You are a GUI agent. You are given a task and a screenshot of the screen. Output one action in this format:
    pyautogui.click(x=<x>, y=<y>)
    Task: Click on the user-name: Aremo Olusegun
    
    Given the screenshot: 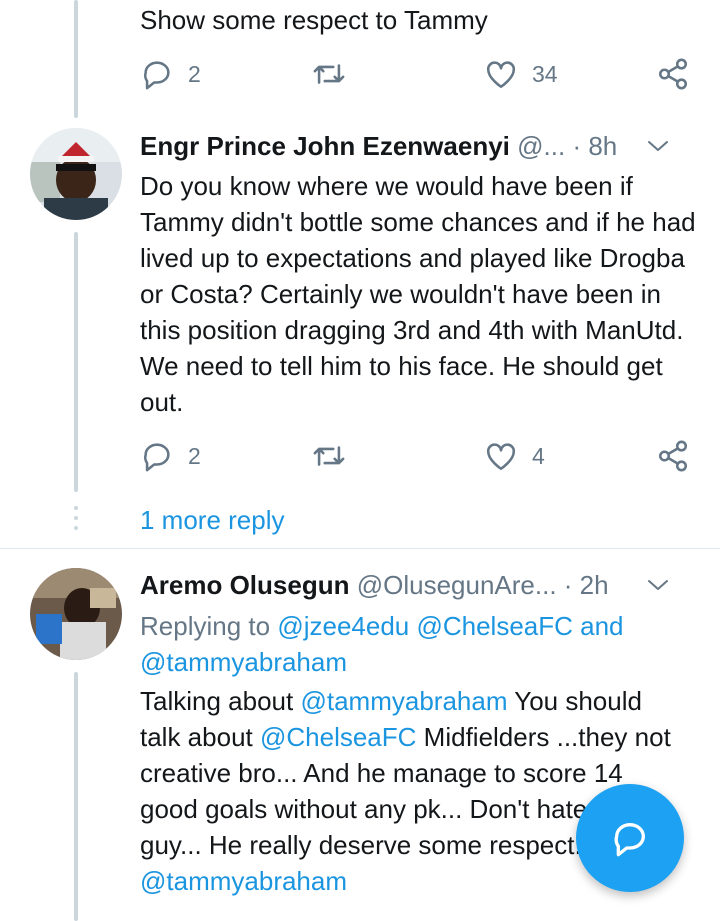 What is the action you would take?
    pyautogui.click(x=244, y=585)
    